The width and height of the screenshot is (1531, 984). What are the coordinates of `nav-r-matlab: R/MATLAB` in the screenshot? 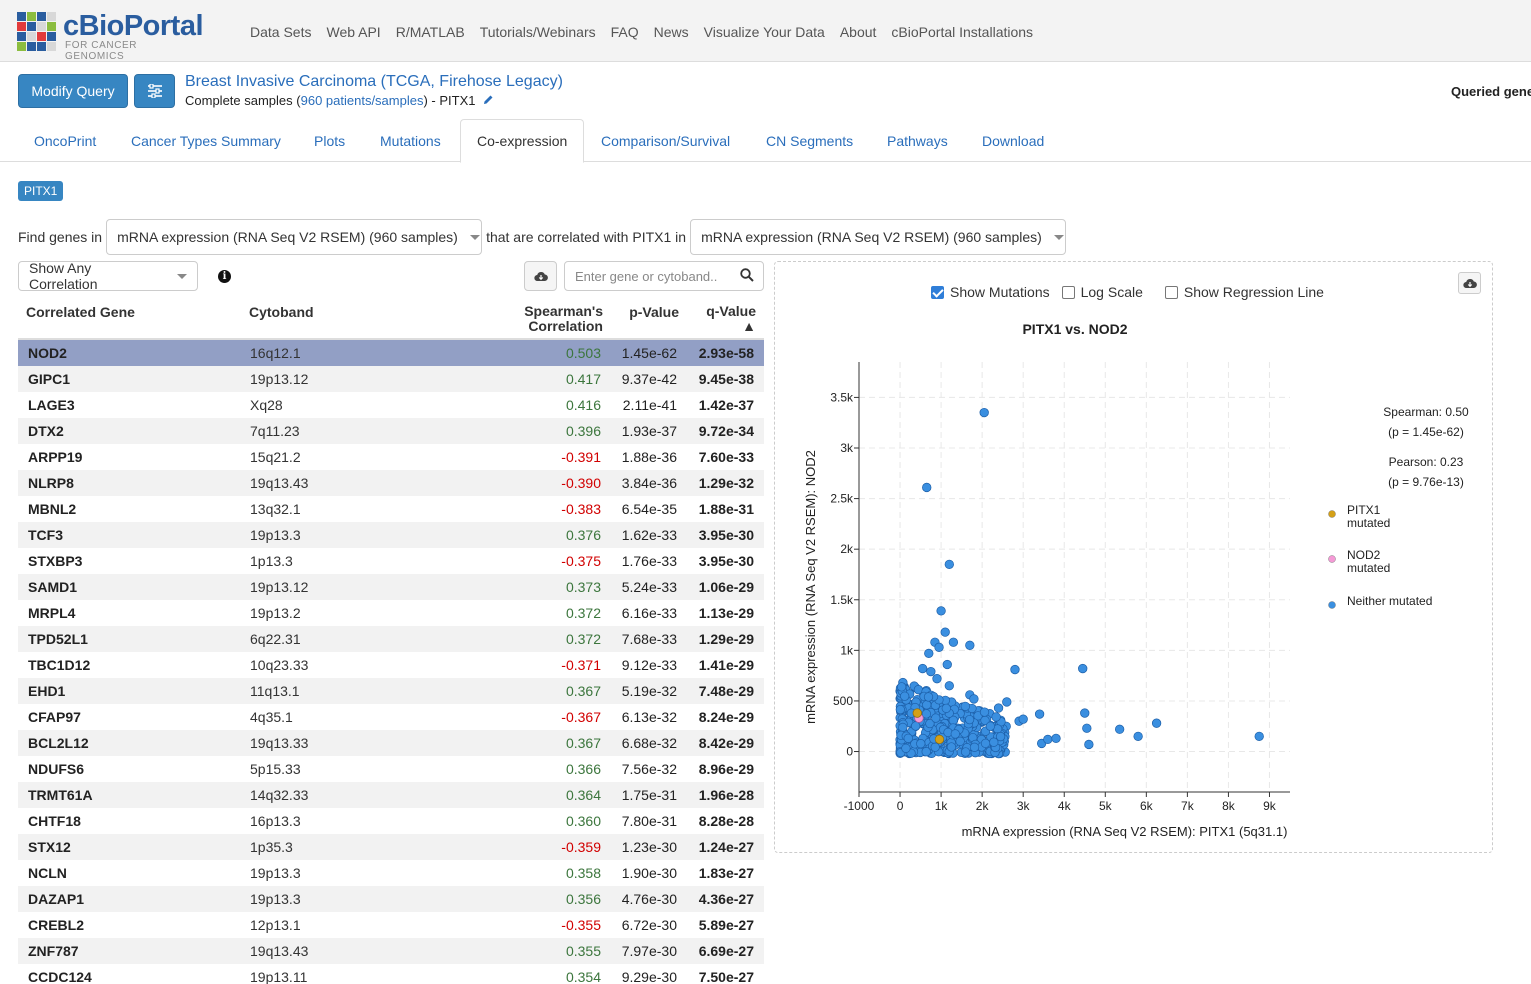 It's located at (430, 32).